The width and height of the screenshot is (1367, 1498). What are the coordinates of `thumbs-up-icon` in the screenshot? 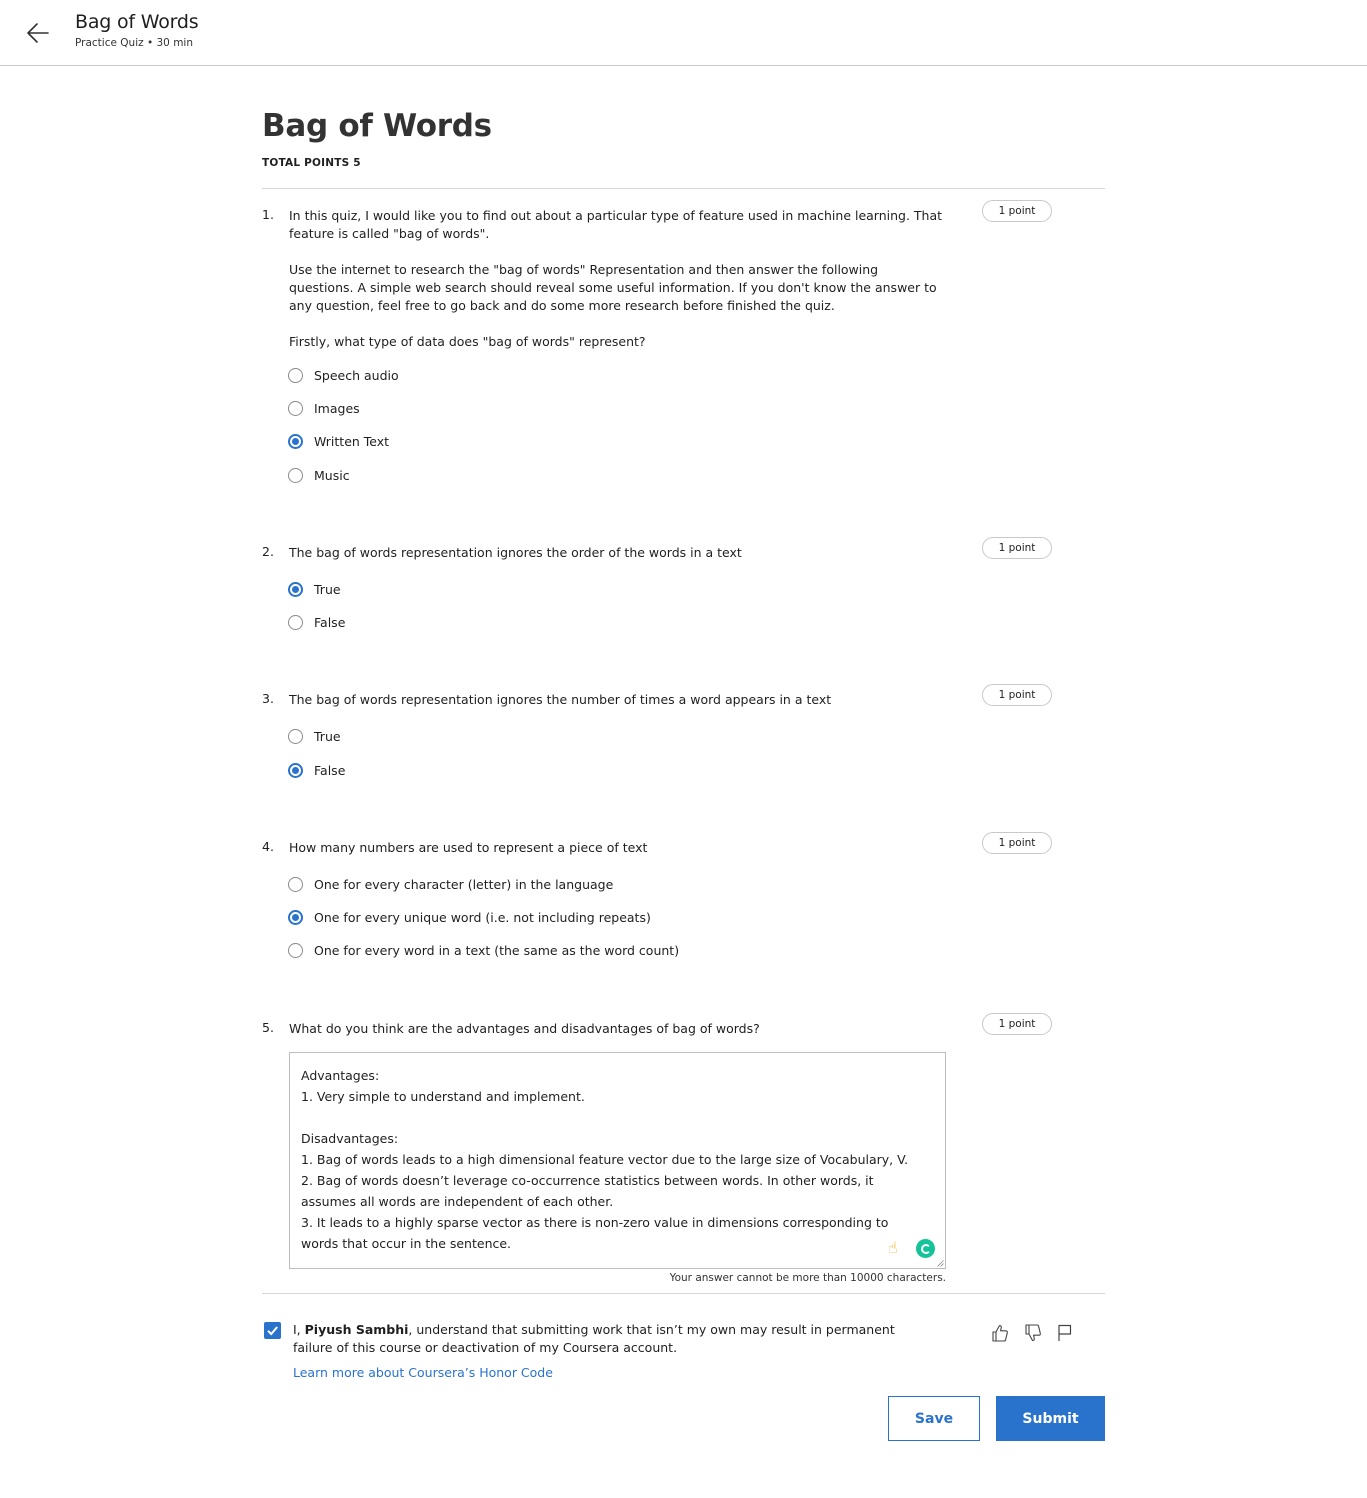 It's located at (1000, 1333).